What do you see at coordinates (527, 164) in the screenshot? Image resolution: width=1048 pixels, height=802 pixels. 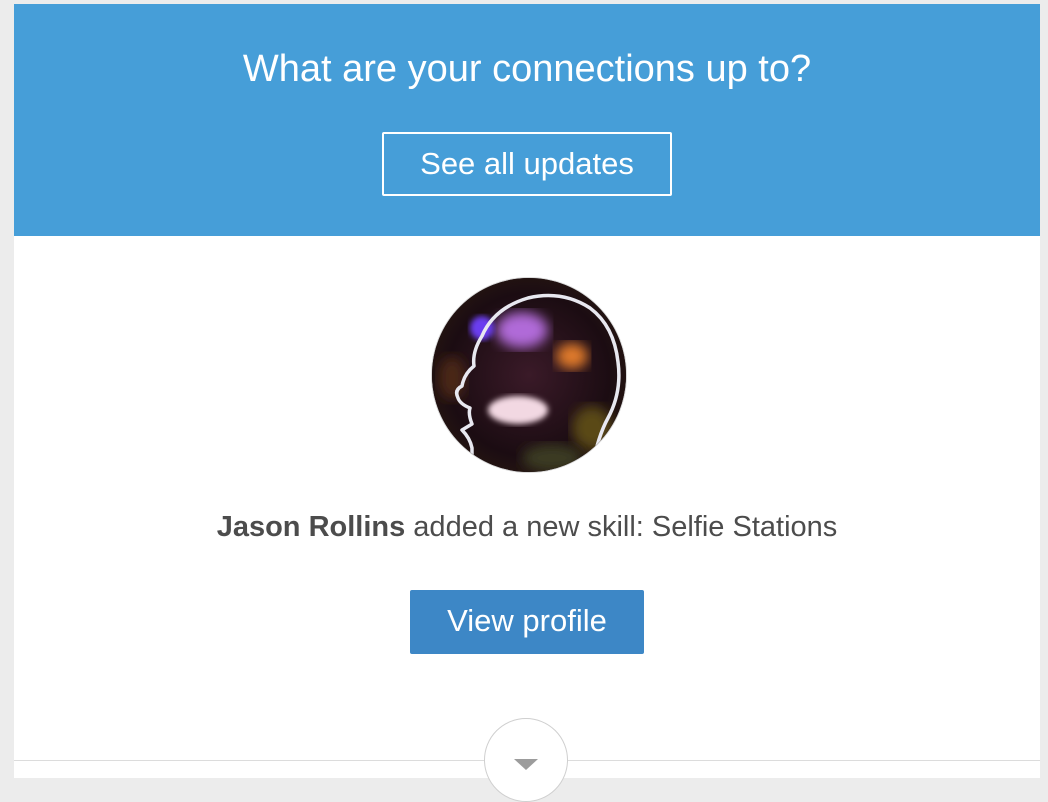 I see `see-all-updates-button: See all updates` at bounding box center [527, 164].